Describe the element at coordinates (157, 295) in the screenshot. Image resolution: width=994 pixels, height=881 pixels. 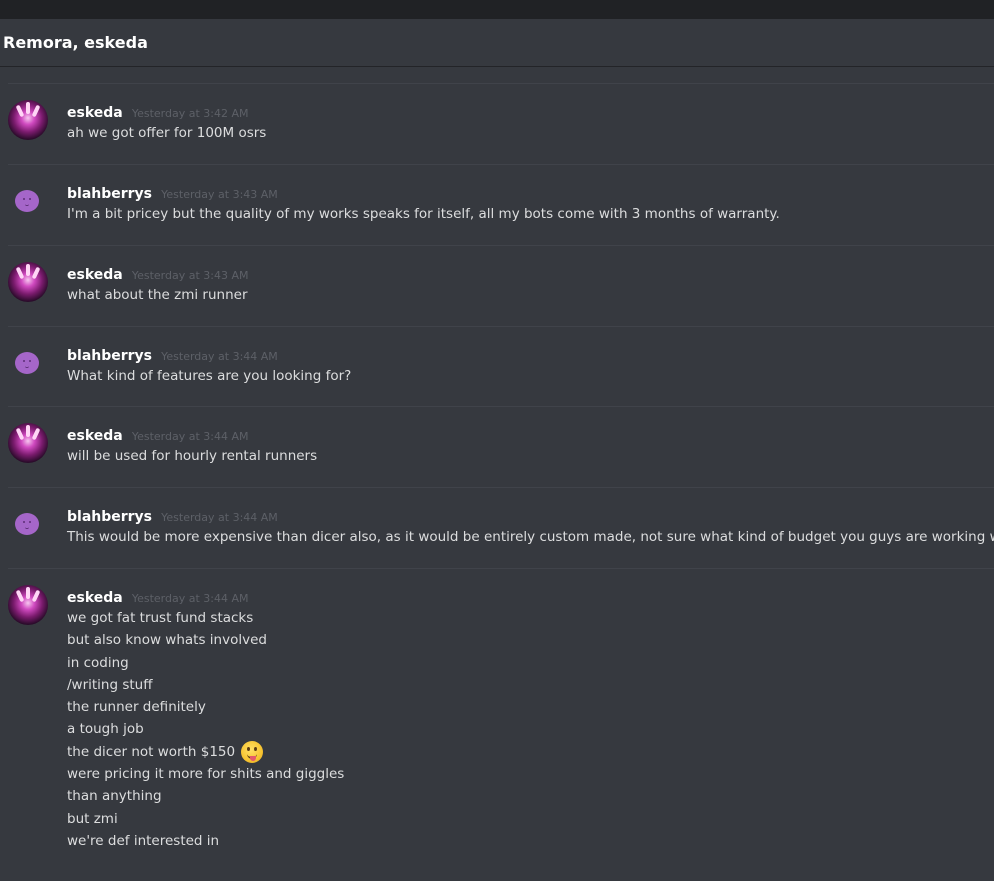
I see `message-text: what about the zmi runner` at that location.